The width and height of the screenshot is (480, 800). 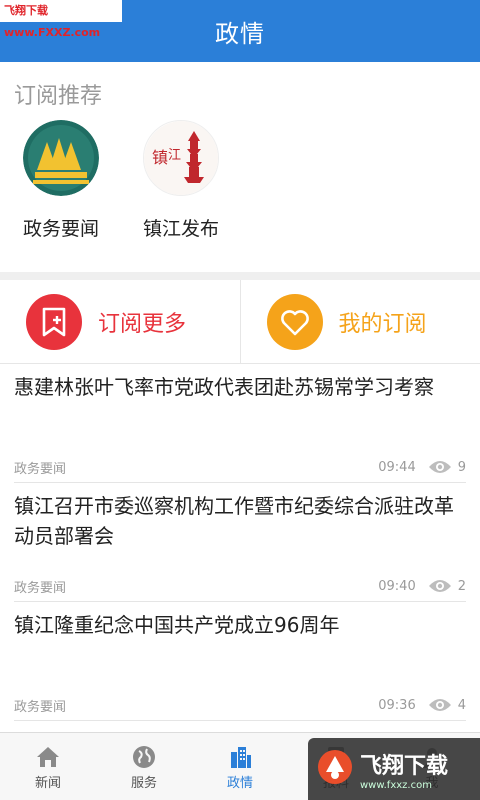 I want to click on tab-label: 新闻, so click(x=47, y=783).